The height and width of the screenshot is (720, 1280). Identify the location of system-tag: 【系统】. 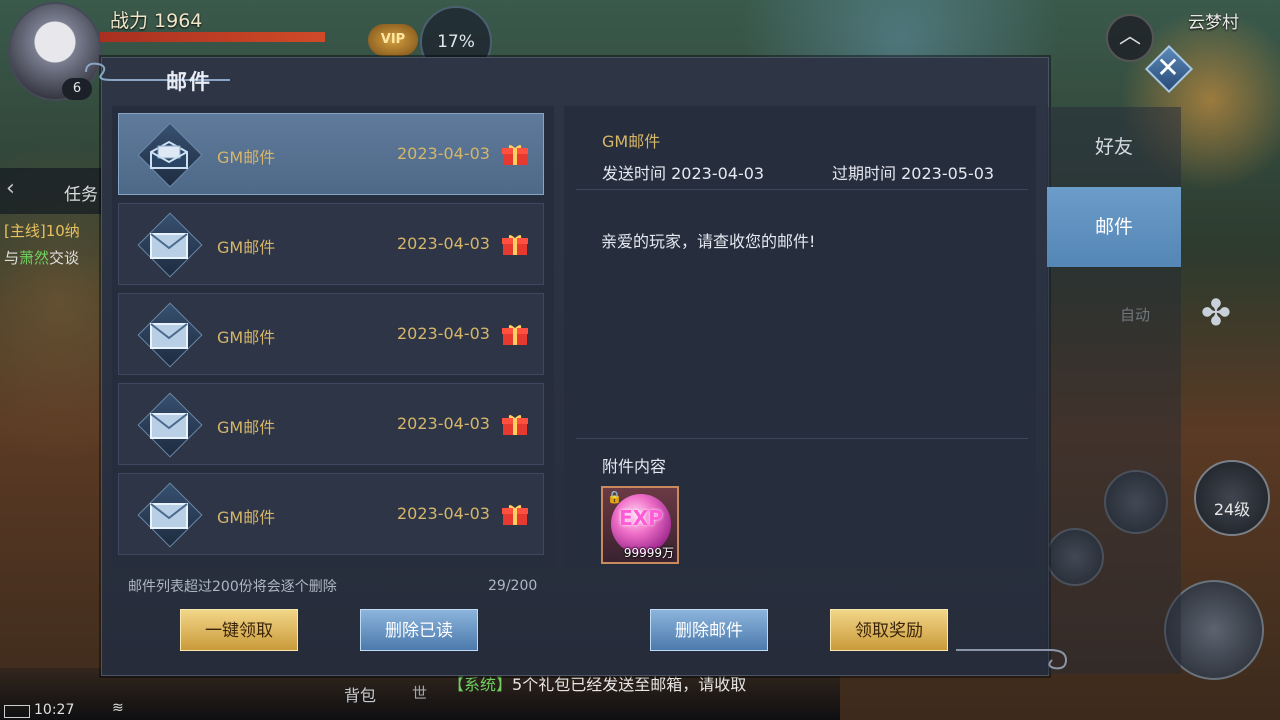
(480, 684).